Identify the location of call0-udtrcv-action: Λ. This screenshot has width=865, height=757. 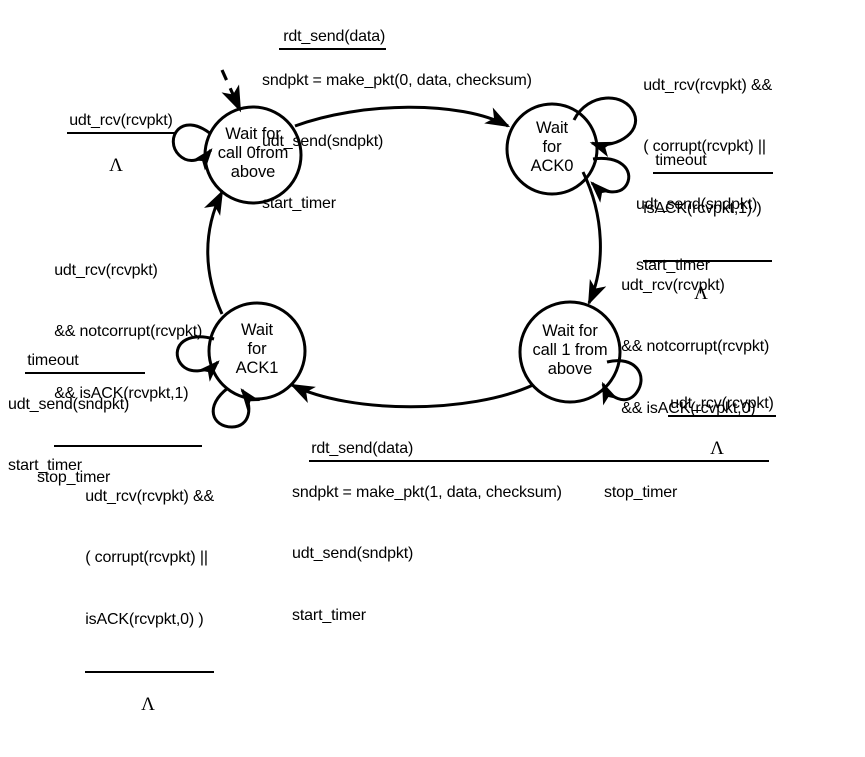
(116, 165).